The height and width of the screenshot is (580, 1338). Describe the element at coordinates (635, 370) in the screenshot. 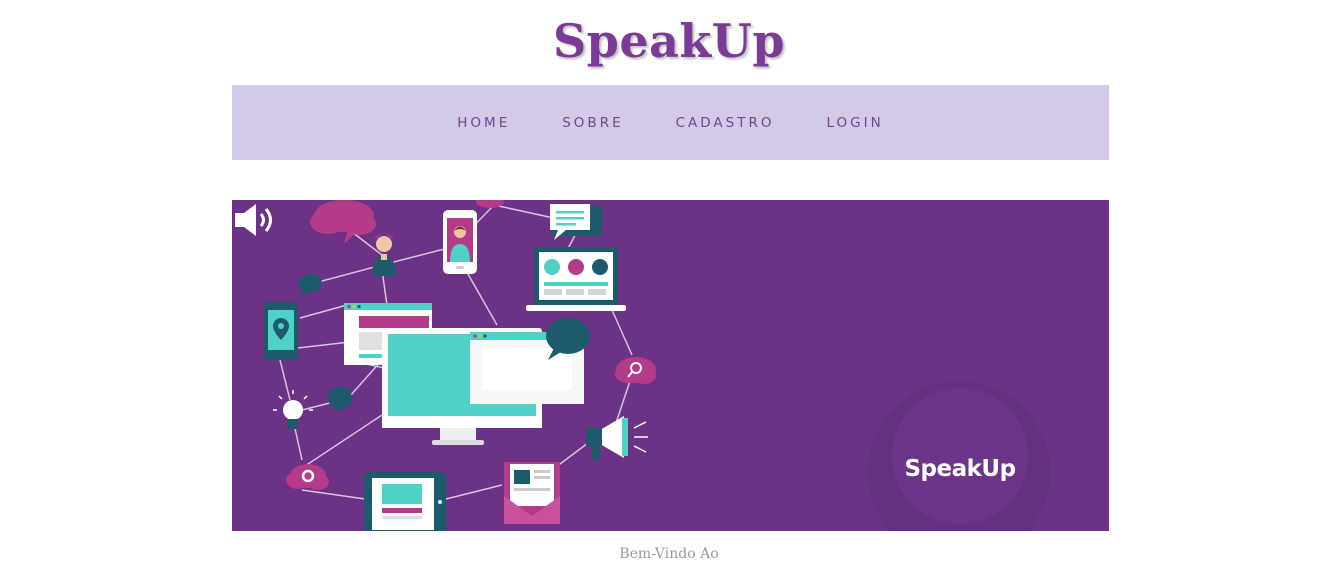

I see `search-cloud-icon` at that location.